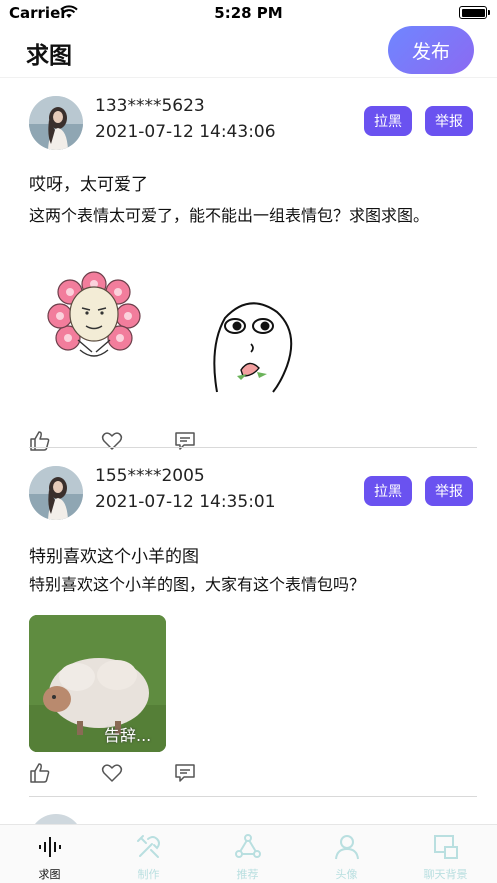 This screenshot has width=497, height=883. Describe the element at coordinates (197, 584) in the screenshot. I see `post-body: 特别喜欢这个小羊的图，大家有这个表情包吗？` at that location.